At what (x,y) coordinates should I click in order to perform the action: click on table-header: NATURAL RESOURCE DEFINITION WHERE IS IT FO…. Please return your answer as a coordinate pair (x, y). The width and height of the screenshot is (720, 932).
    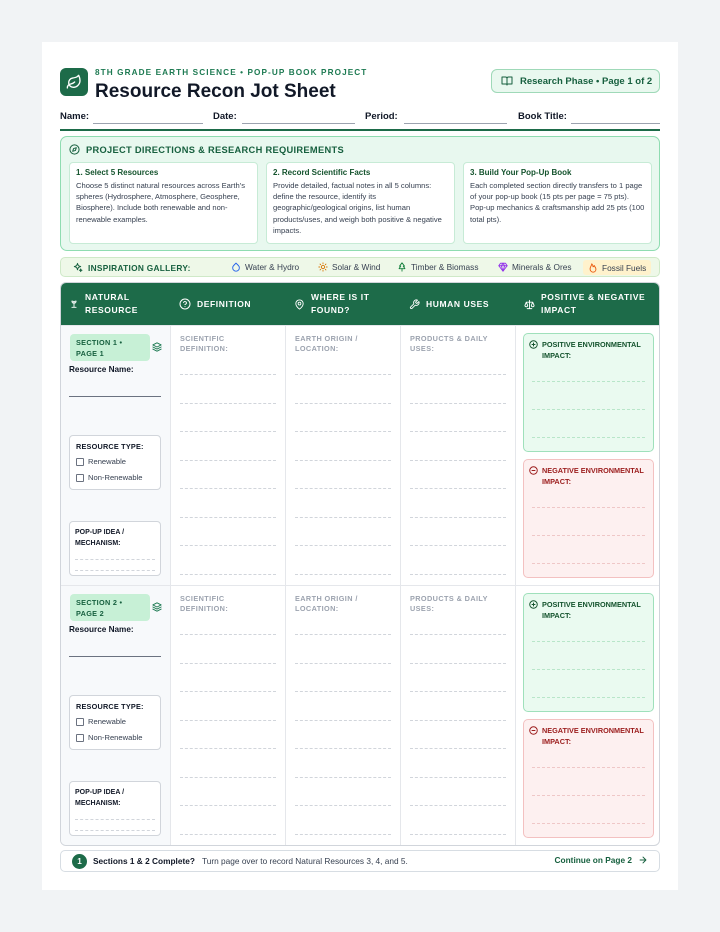
    Looking at the image, I should click on (360, 304).